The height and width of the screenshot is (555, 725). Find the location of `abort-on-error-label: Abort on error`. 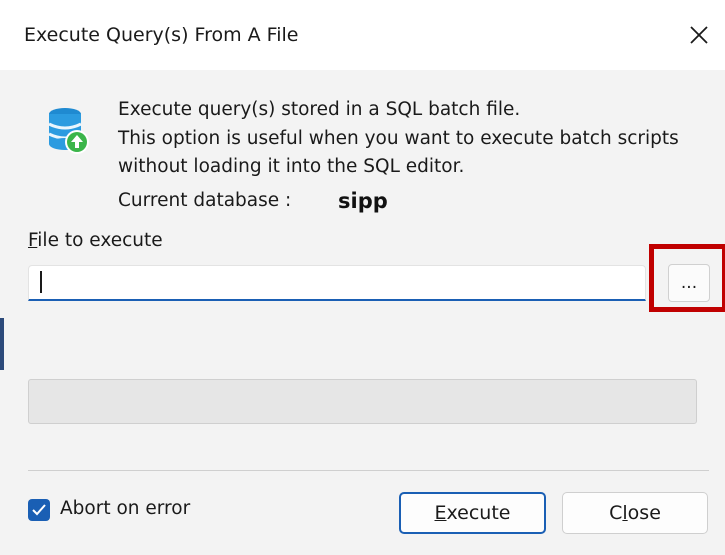

abort-on-error-label: Abort on error is located at coordinates (125, 508).